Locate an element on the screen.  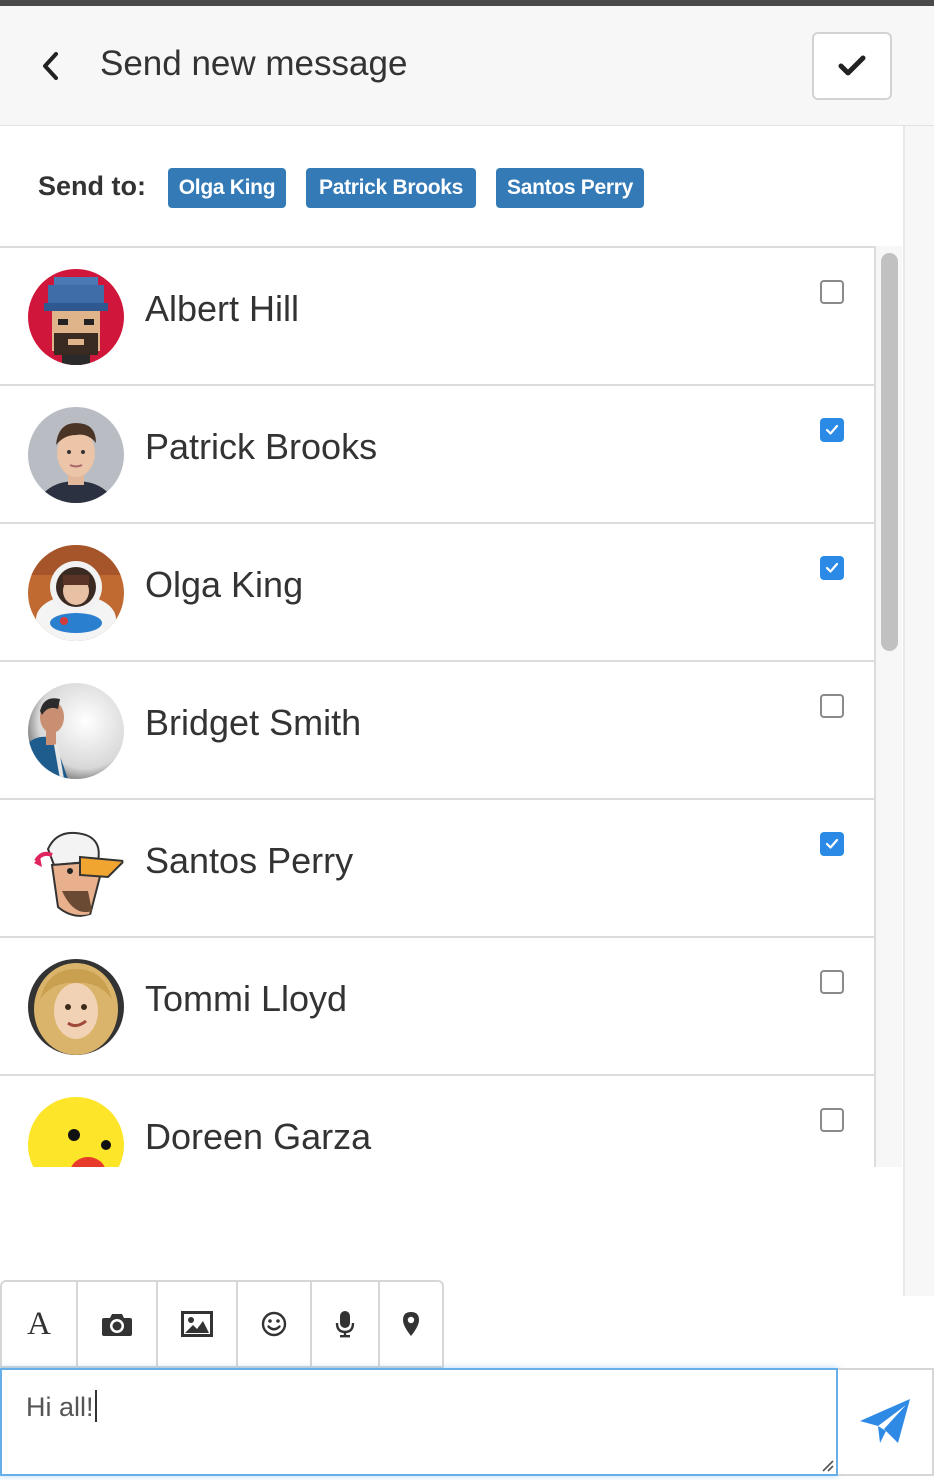
contact-name: Olga King is located at coordinates (224, 584).